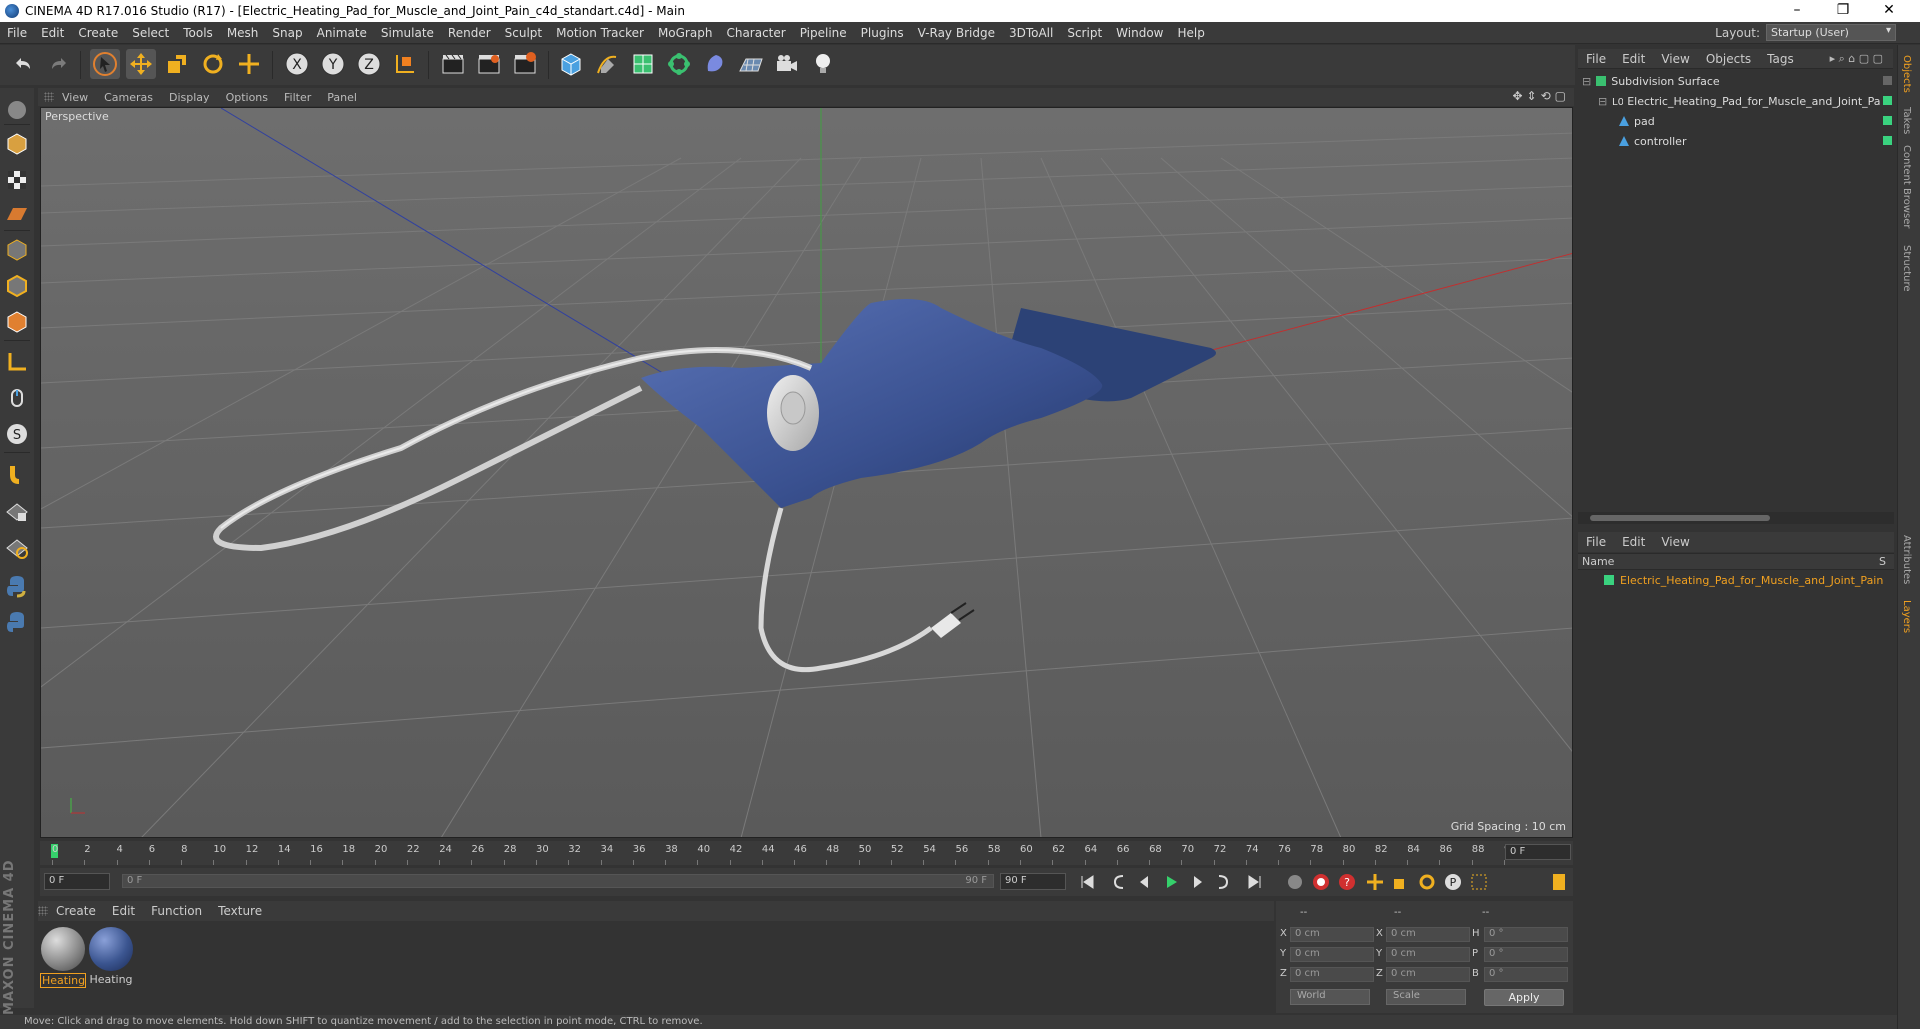 The width and height of the screenshot is (1920, 1029). Describe the element at coordinates (823, 64) in the screenshot. I see `light-icon` at that location.